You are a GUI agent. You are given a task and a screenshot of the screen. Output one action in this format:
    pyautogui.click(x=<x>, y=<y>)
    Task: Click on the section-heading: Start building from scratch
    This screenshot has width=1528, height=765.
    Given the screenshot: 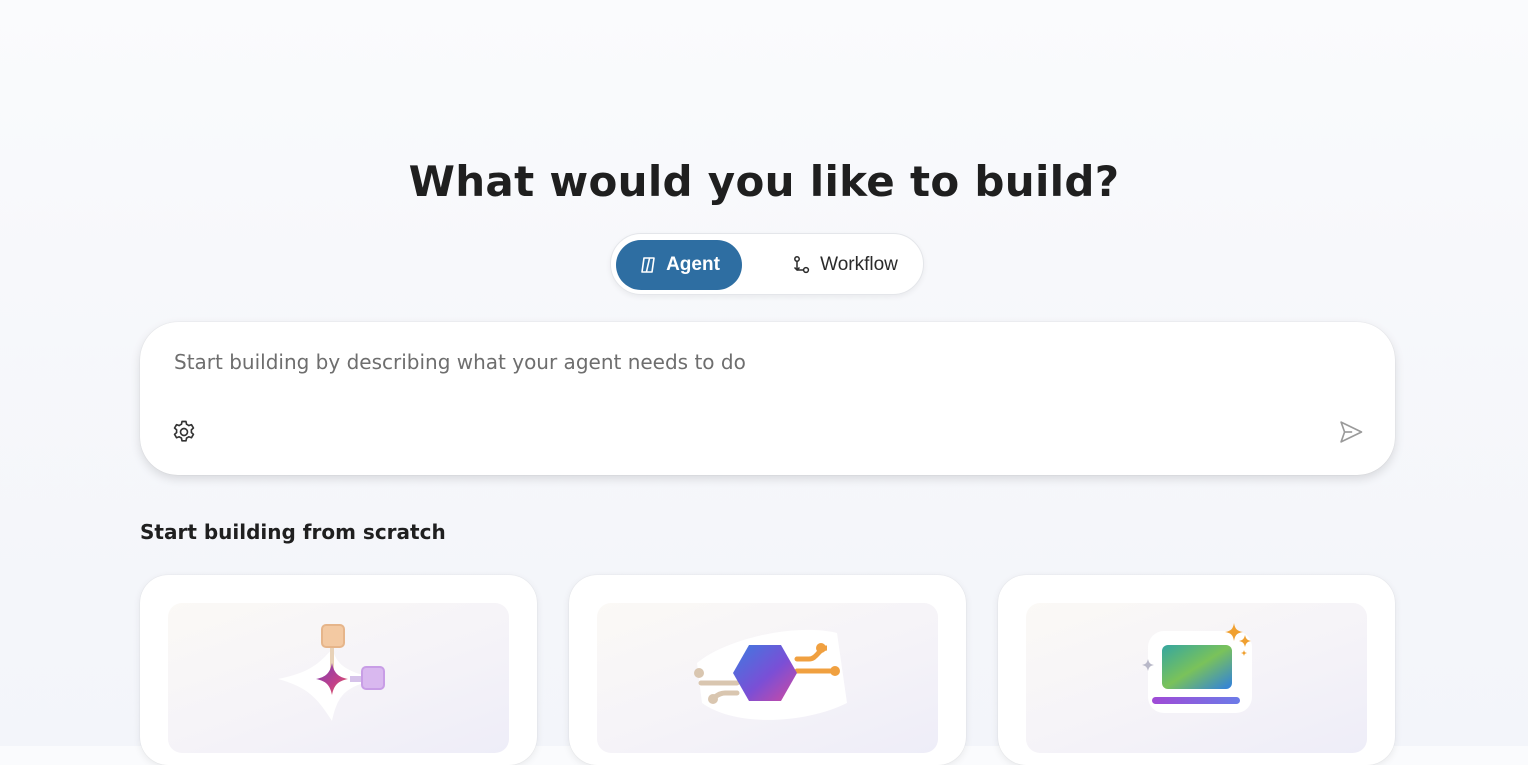 What is the action you would take?
    pyautogui.click(x=293, y=532)
    